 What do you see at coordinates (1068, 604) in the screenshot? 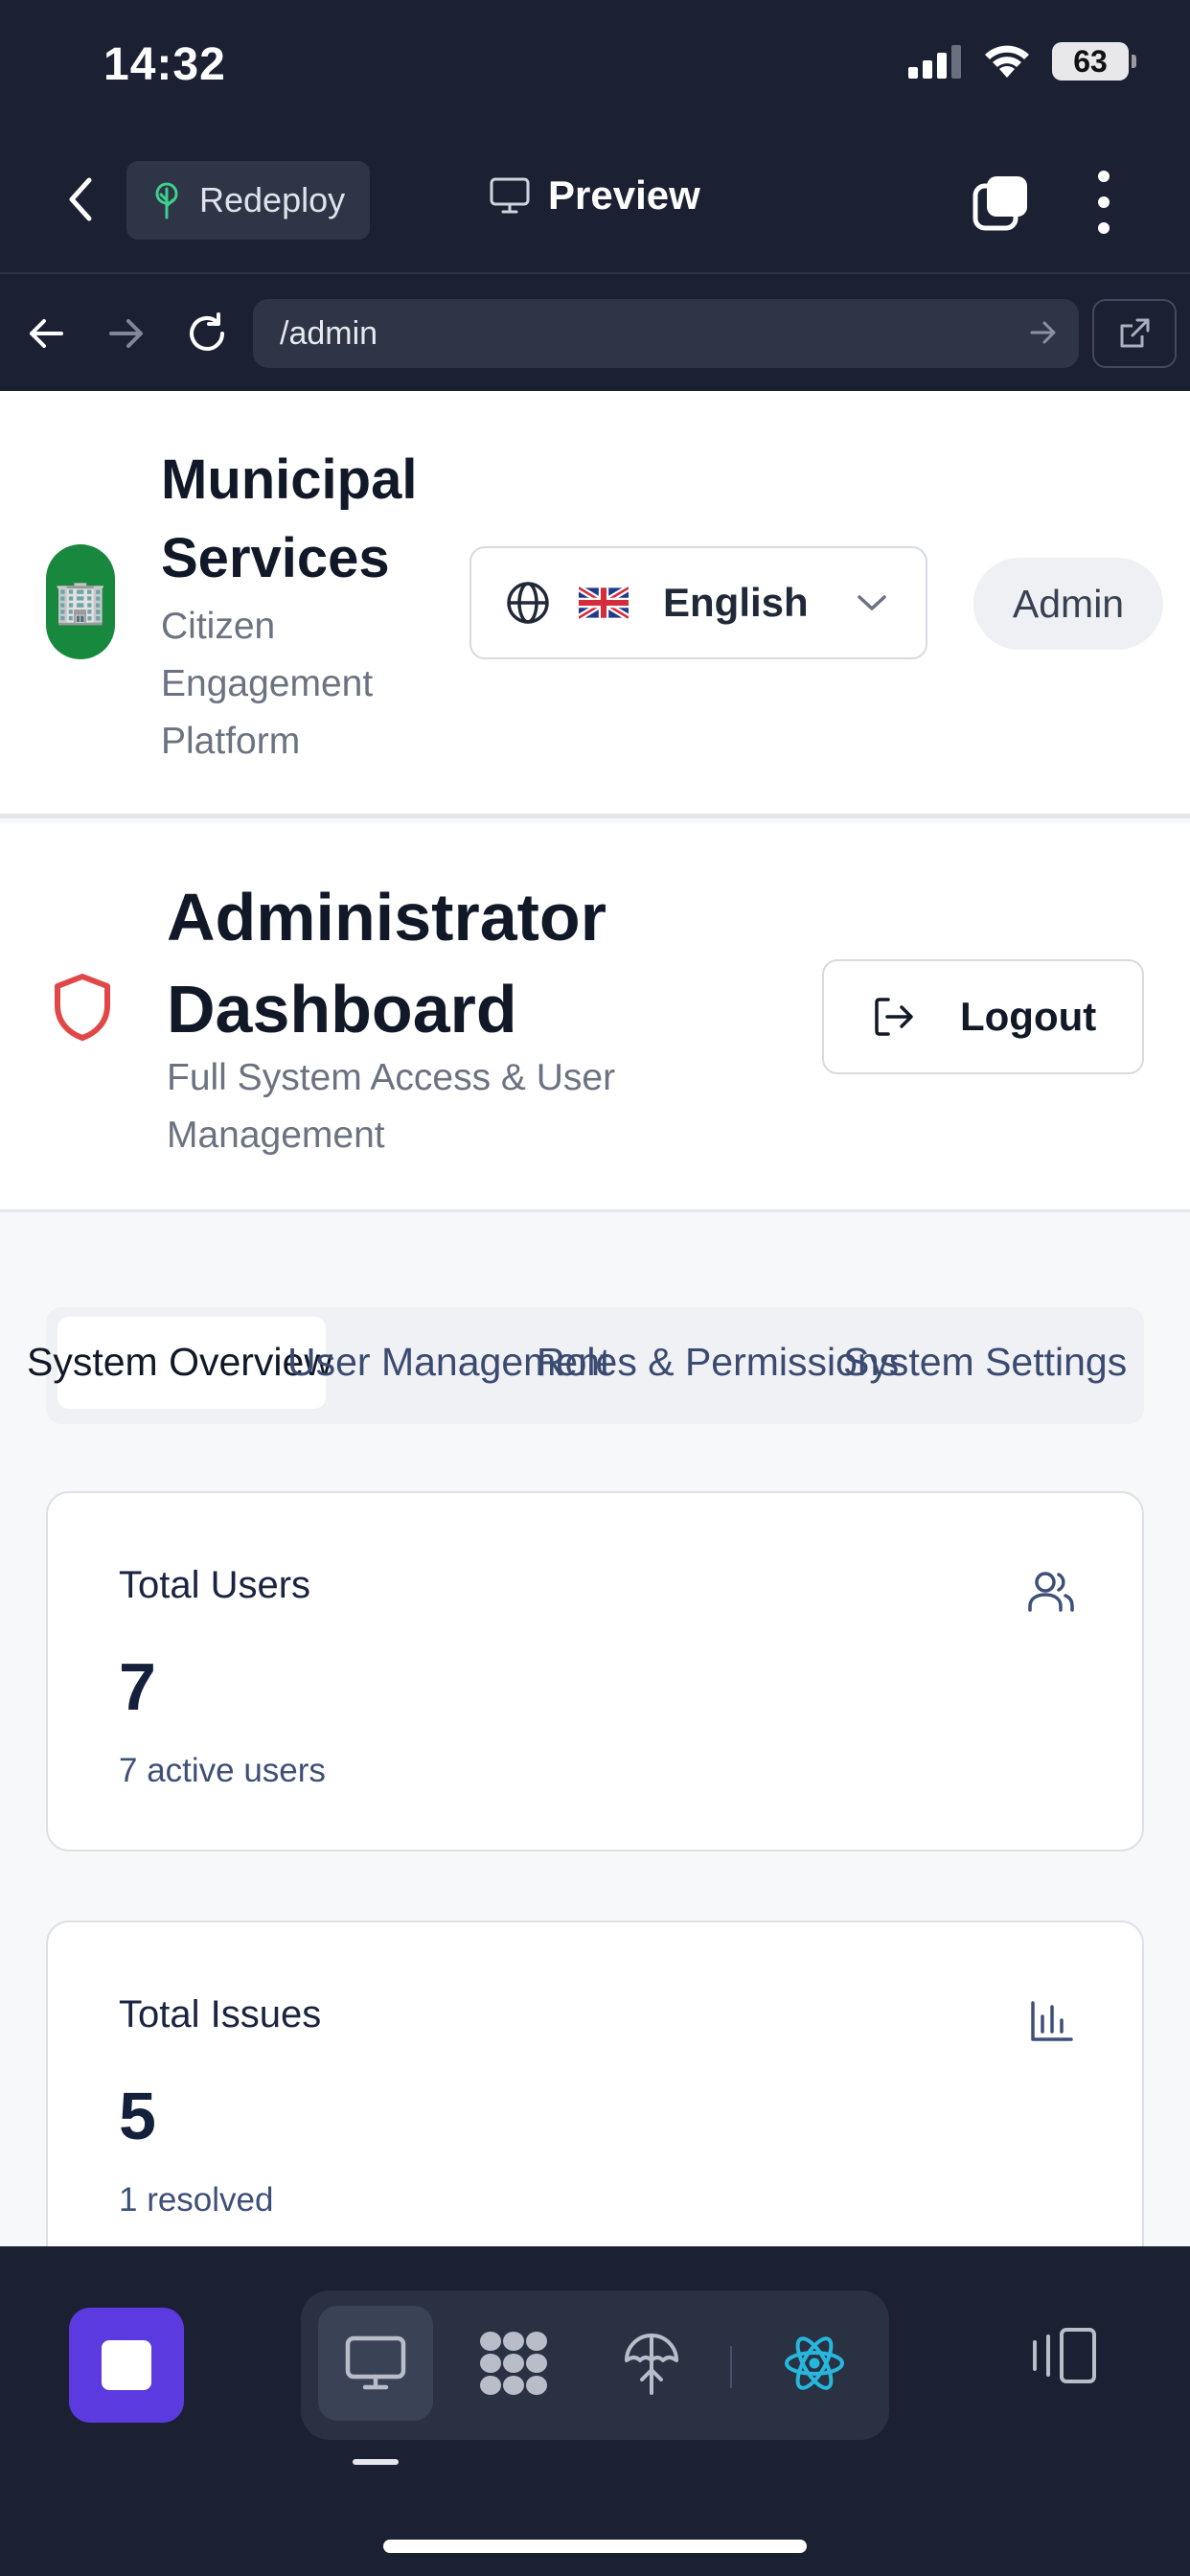
I see `role-badge: Admin` at bounding box center [1068, 604].